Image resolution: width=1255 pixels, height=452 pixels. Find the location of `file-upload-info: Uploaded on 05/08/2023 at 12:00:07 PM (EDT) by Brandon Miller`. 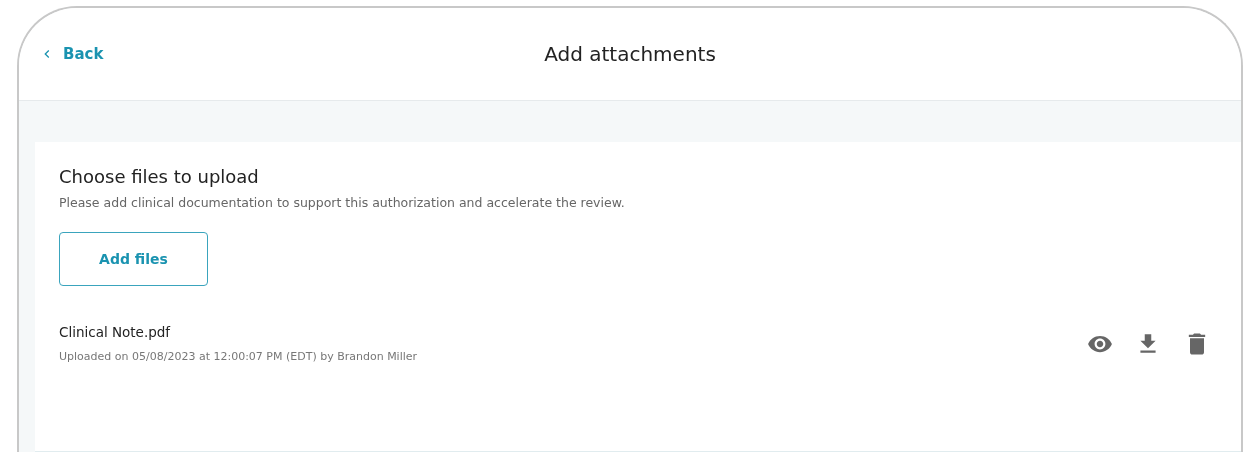

file-upload-info: Uploaded on 05/08/2023 at 12:00:07 PM (EDT) by Brandon Miller is located at coordinates (239, 356).